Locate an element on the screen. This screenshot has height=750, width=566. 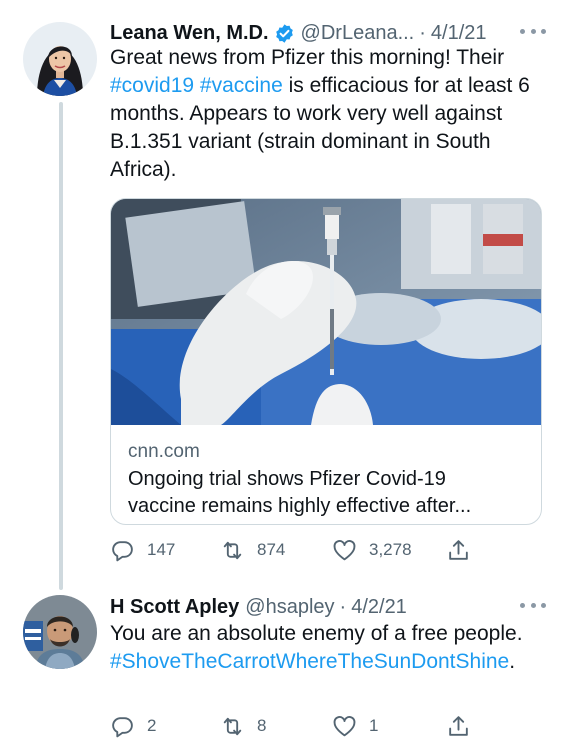
author-name: H Scott Apley is located at coordinates (174, 607).